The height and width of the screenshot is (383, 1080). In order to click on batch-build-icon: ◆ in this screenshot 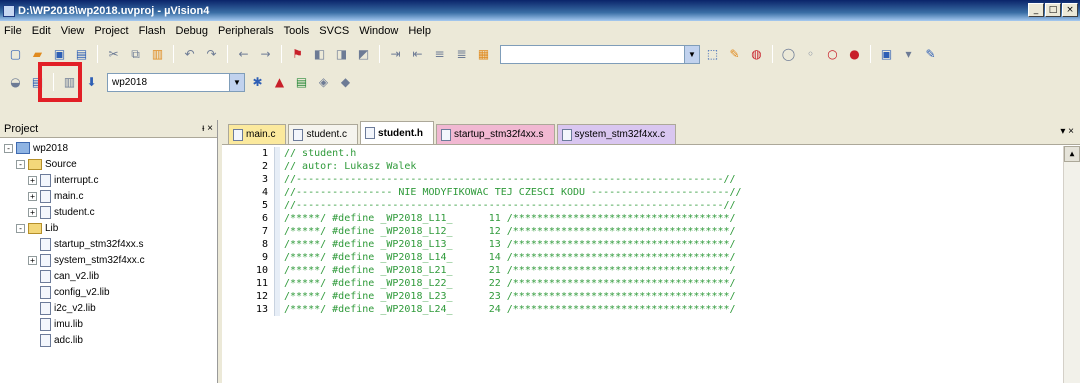, I will do `click(345, 82)`.